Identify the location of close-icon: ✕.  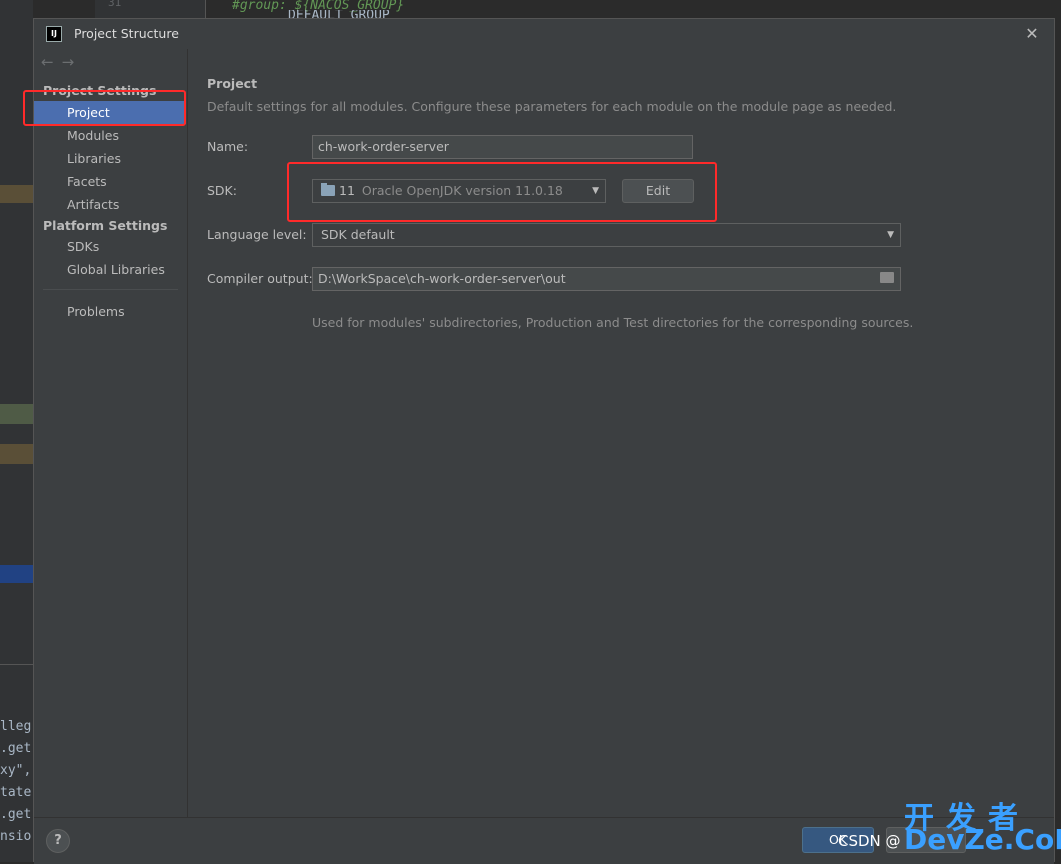
(1032, 33).